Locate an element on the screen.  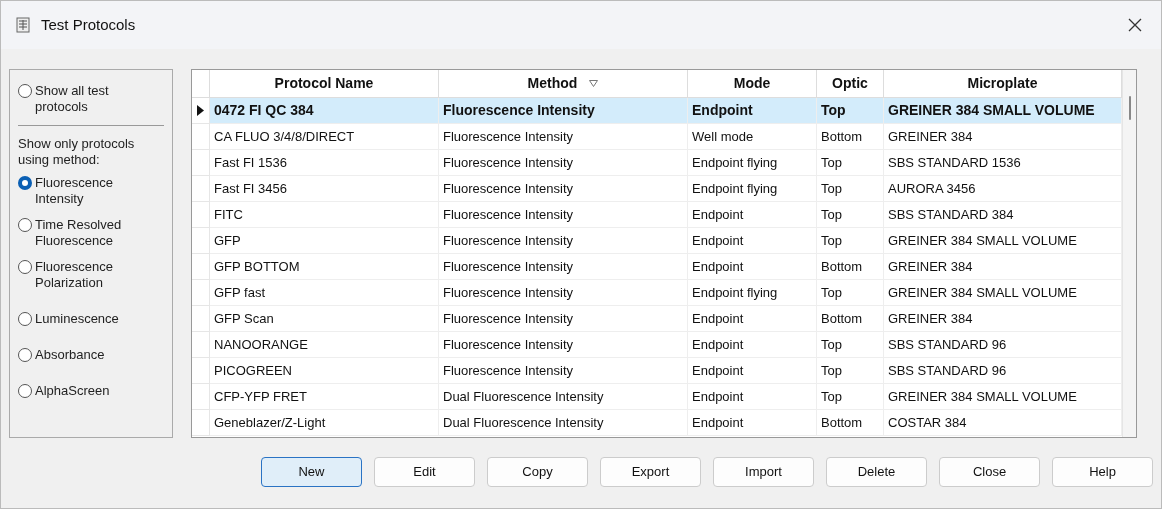
window-title: Test Protocols is located at coordinates (88, 24).